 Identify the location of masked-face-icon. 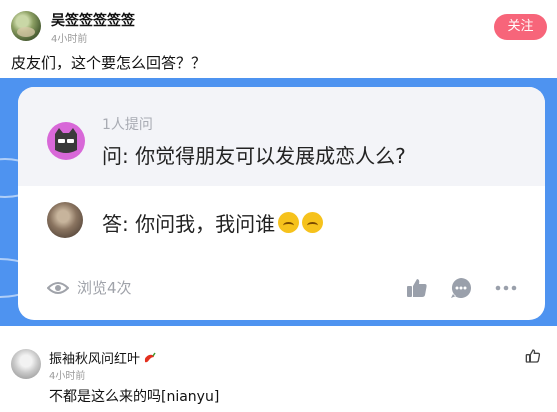
(66, 140).